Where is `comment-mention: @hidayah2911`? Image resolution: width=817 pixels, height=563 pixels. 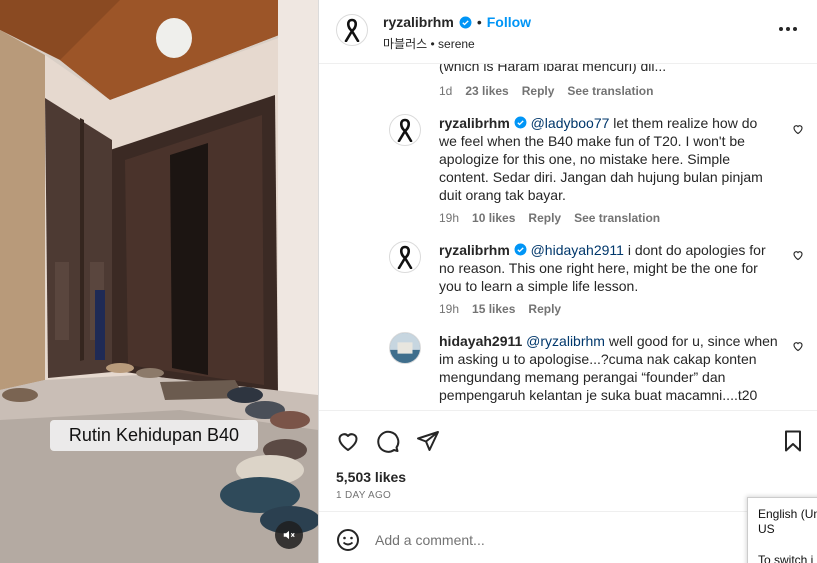
comment-mention: @hidayah2911 is located at coordinates (577, 250).